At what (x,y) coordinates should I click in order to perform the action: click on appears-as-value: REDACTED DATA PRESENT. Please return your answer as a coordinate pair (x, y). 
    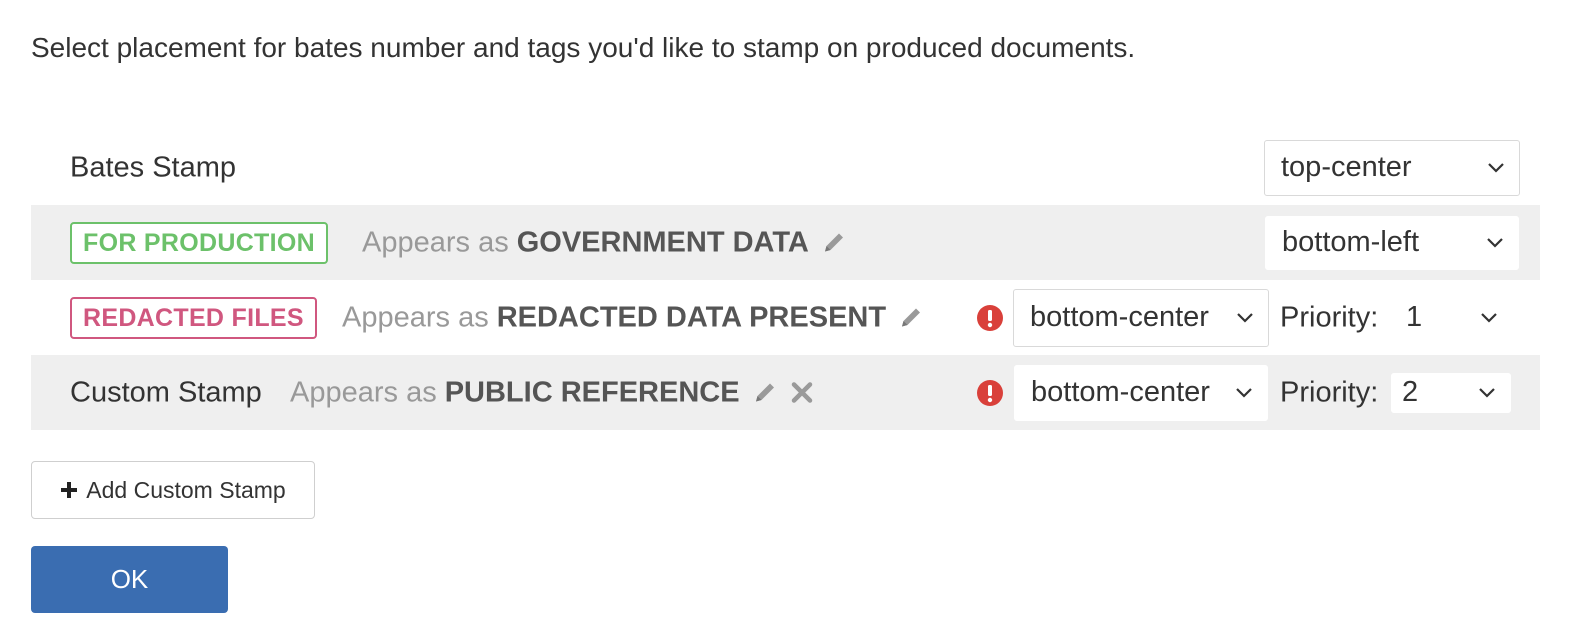
    Looking at the image, I should click on (691, 317).